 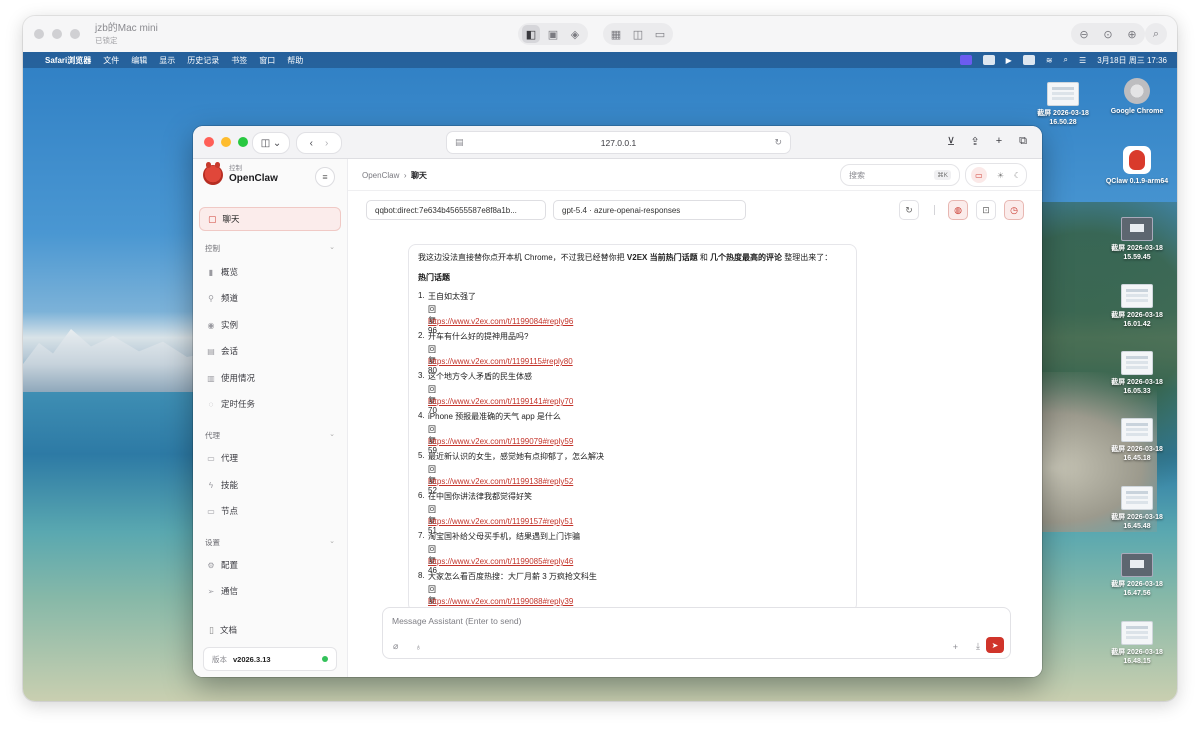 What do you see at coordinates (167, 60) in the screenshot?
I see `menu-item-view: 显示` at bounding box center [167, 60].